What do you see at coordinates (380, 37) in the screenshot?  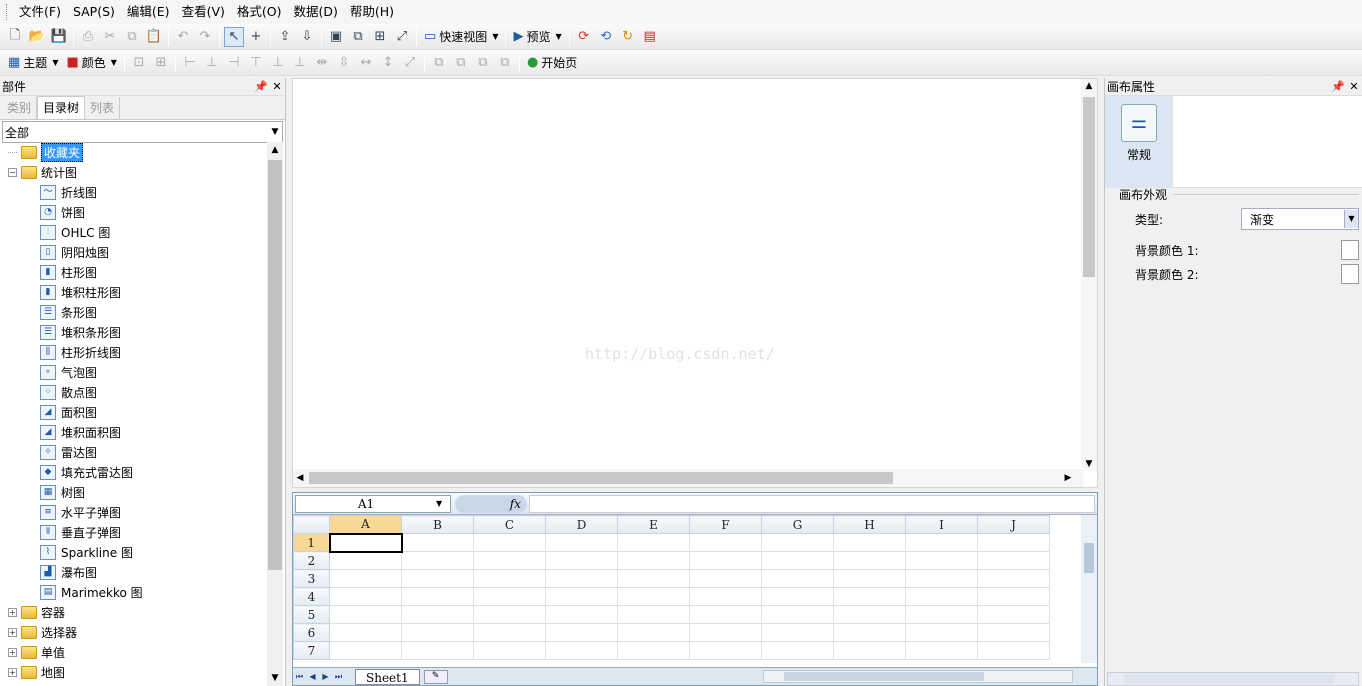 I see `fit-icon: ⊞` at bounding box center [380, 37].